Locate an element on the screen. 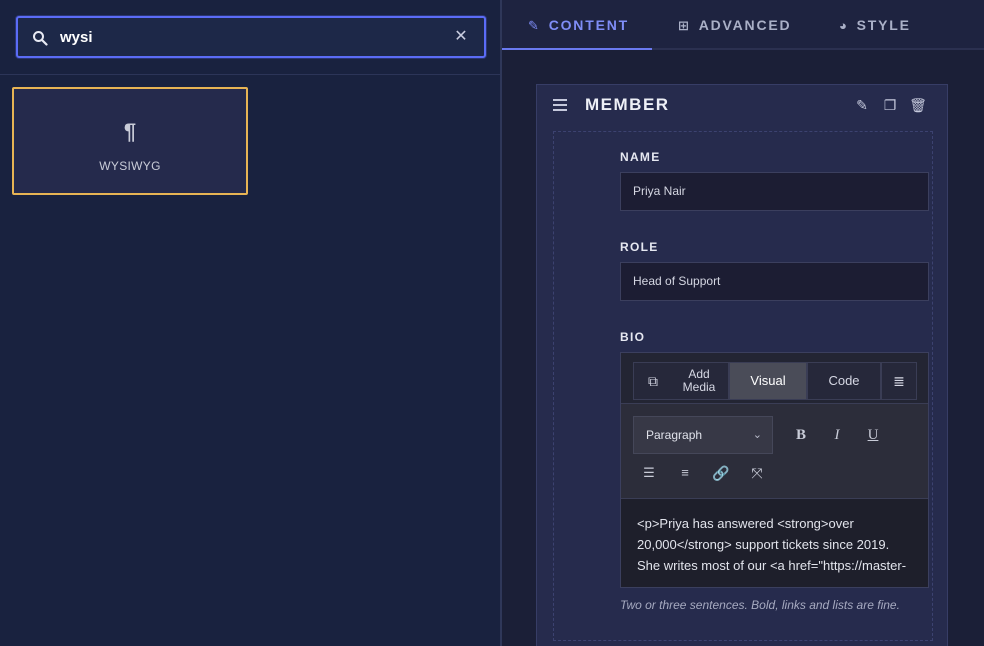 The height and width of the screenshot is (646, 984). code-tab: Code is located at coordinates (844, 381).